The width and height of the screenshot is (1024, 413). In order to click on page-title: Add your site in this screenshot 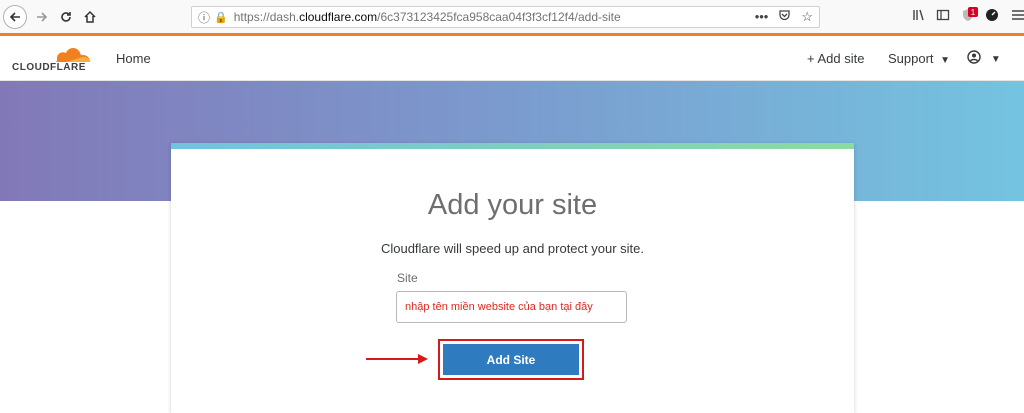, I will do `click(512, 205)`.